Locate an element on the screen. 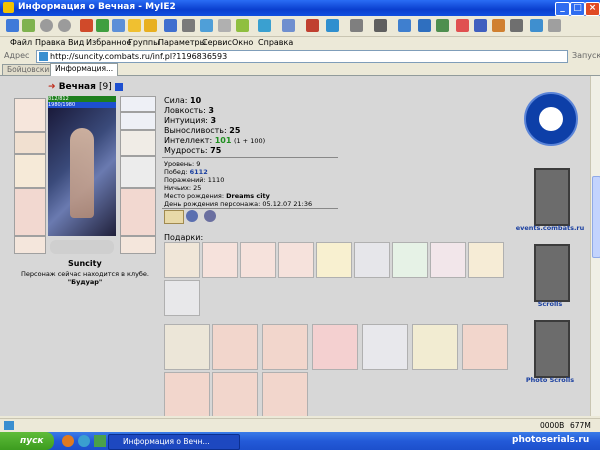  camera-icon is located at coordinates (380, 25).